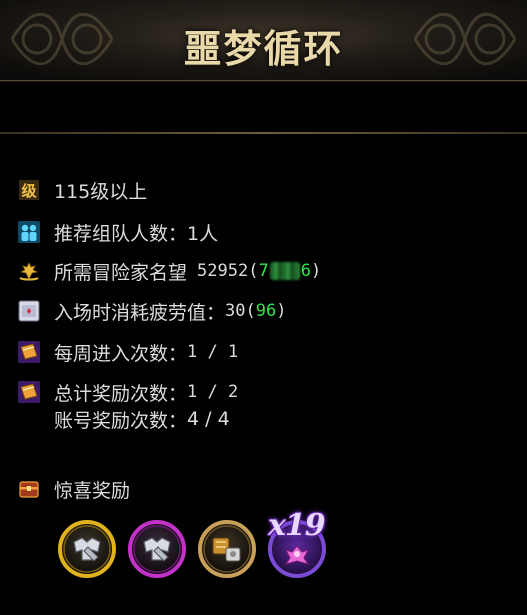 The height and width of the screenshot is (615, 527). Describe the element at coordinates (235, 311) in the screenshot. I see `fatigue-cost-value: 30` at that location.